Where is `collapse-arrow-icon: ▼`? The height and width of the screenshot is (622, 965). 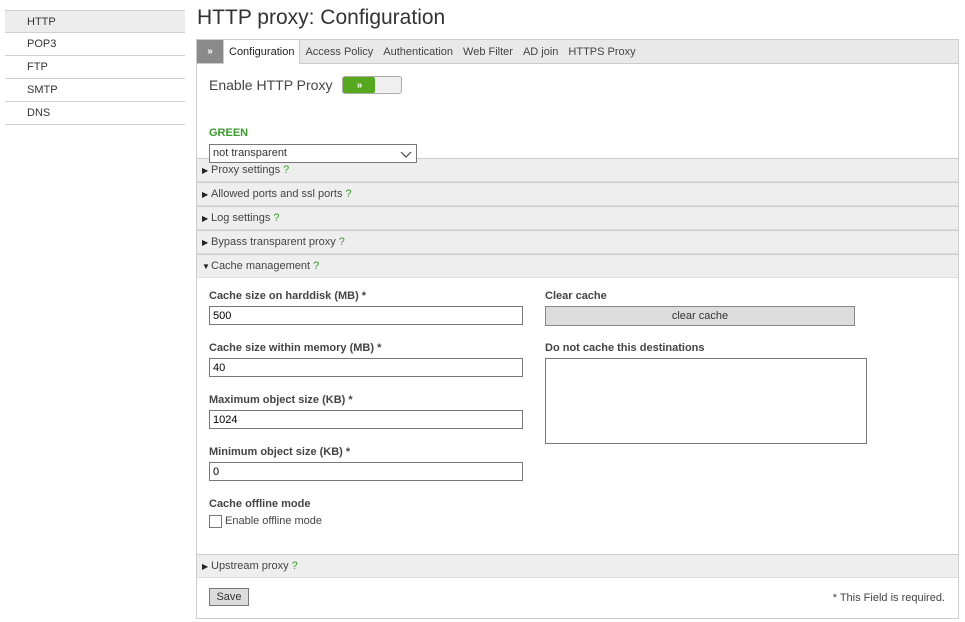
collapse-arrow-icon: ▼ is located at coordinates (206, 266).